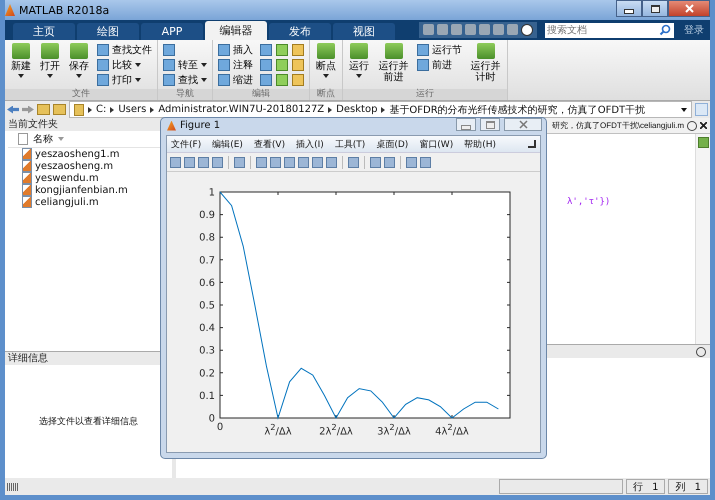  What do you see at coordinates (300, 31) in the screenshot?
I see `ribbon-tab: 发布` at bounding box center [300, 31].